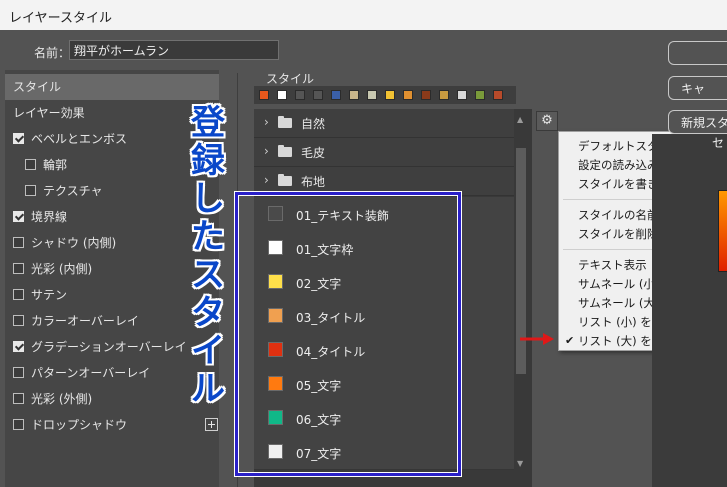 The width and height of the screenshot is (727, 487). Describe the element at coordinates (208, 199) in the screenshot. I see `annotation-char: し` at that location.